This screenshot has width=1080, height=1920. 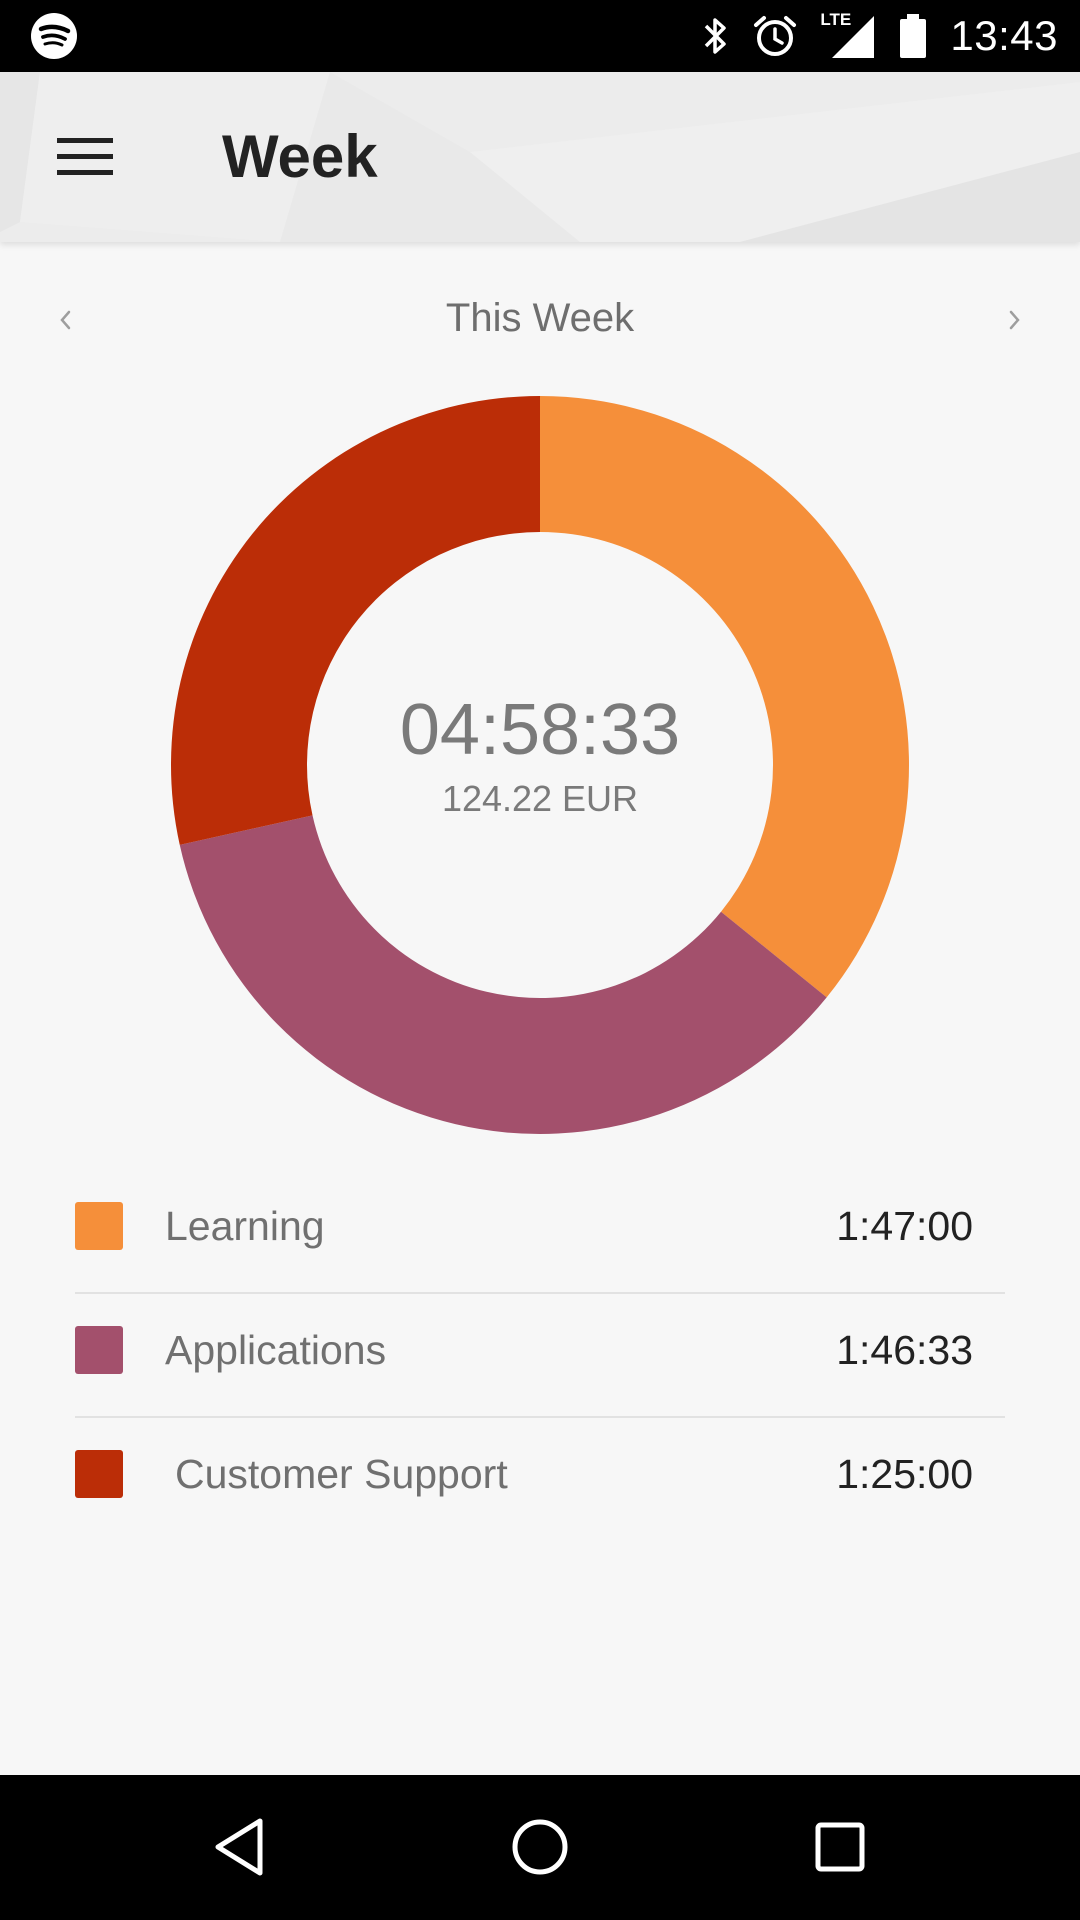 I want to click on category-duration: 1:25:00, so click(x=904, y=1474).